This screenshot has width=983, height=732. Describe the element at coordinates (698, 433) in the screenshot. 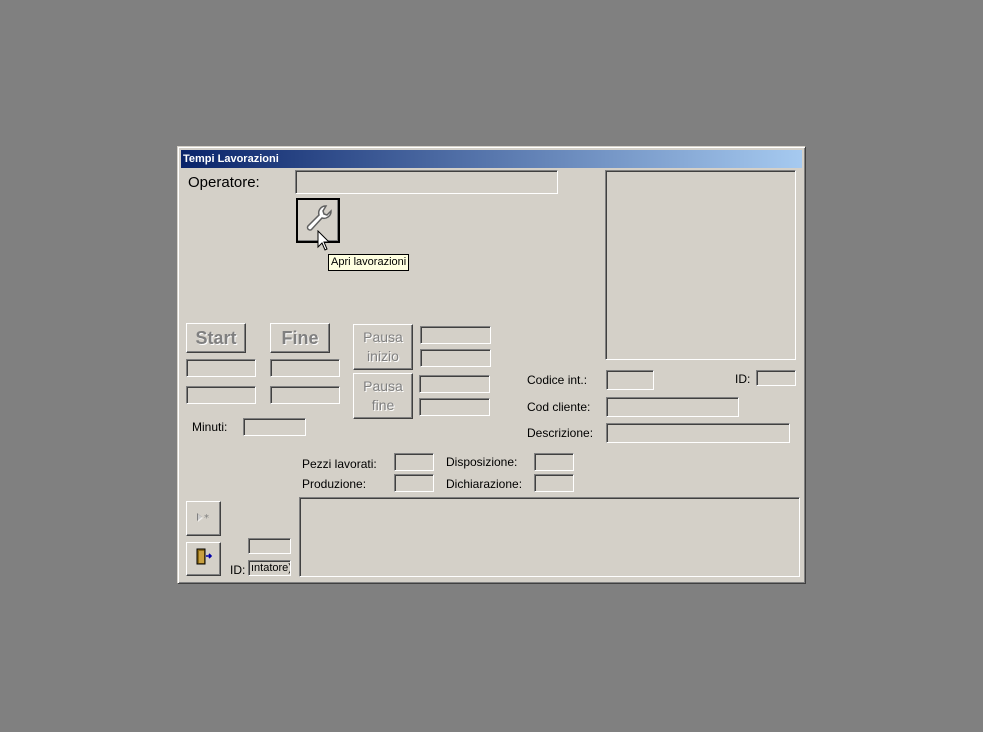

I see `descrizione-field` at that location.